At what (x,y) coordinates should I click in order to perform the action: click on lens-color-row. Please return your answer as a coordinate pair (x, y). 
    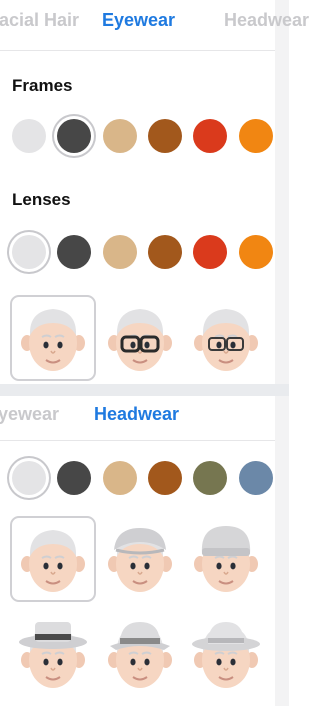
    Looking at the image, I should click on (137, 252).